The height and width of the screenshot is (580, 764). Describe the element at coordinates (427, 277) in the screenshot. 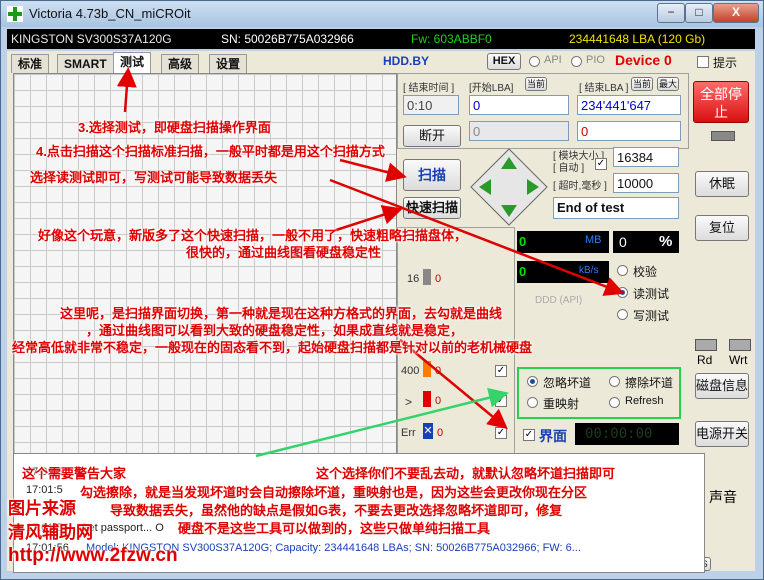

I see `counter-16-bar` at that location.